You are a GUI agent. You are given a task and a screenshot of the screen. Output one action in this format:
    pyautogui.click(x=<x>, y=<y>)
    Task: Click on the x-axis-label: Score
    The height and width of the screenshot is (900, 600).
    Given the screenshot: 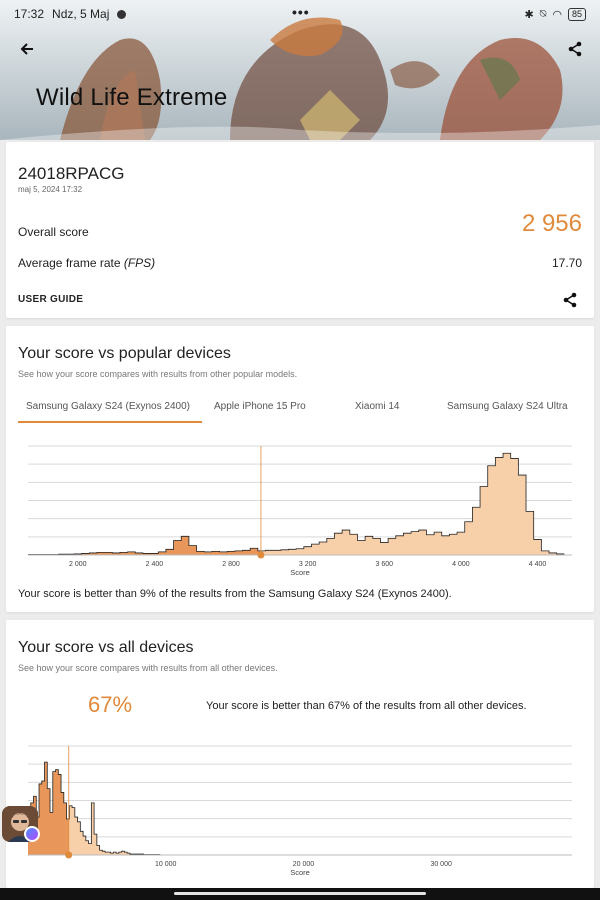 What is the action you would take?
    pyautogui.click(x=300, y=872)
    